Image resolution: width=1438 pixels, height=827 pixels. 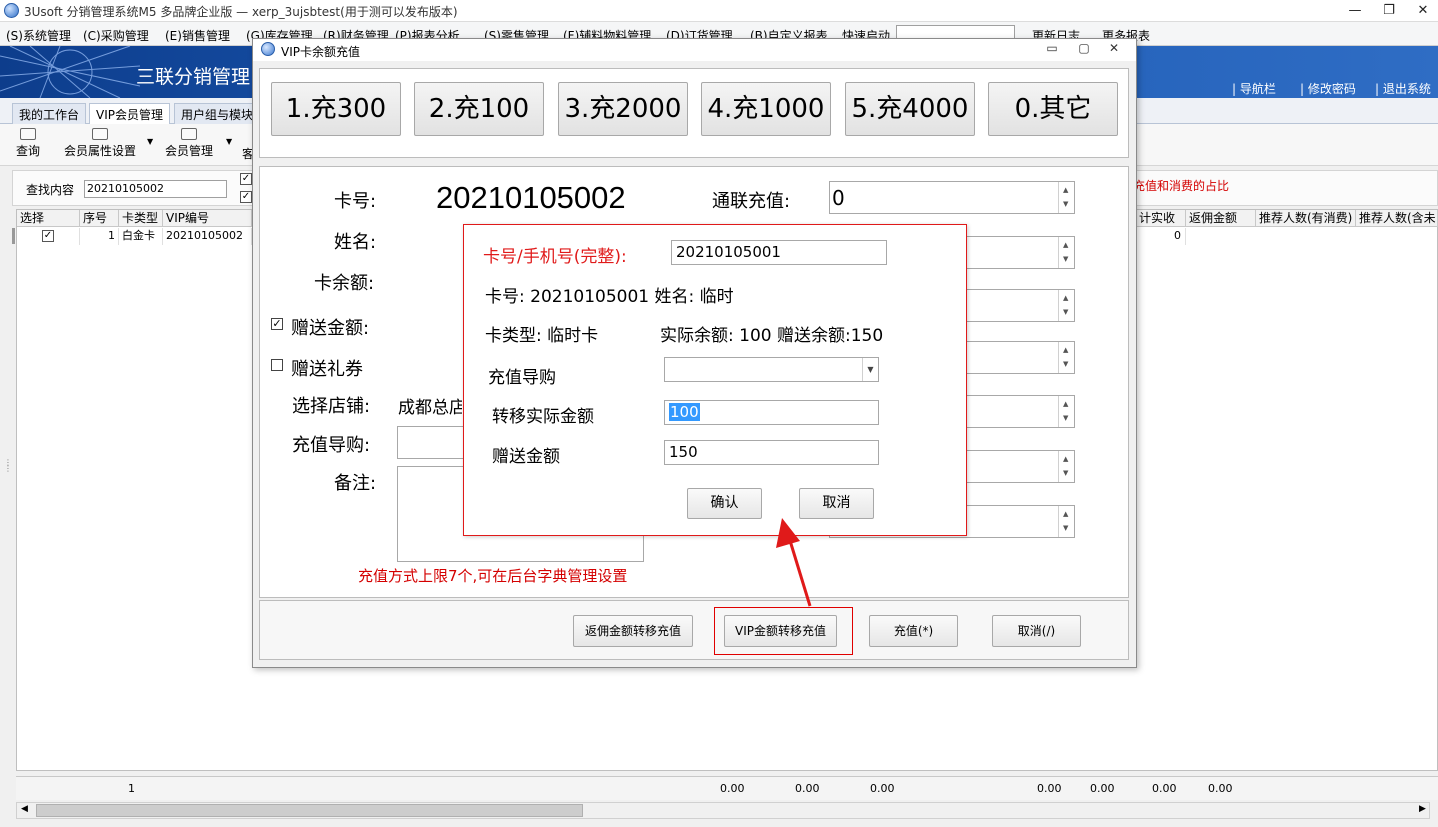 What do you see at coordinates (431, 442) in the screenshot?
I see `guide-input` at bounding box center [431, 442].